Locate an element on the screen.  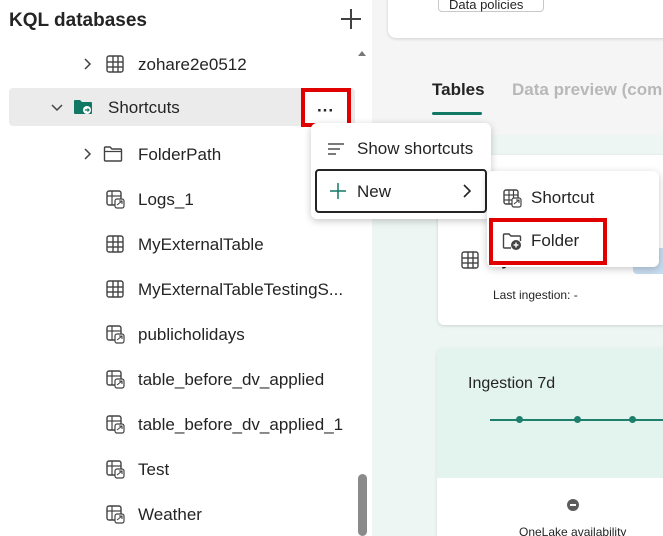
more-options-icon: ··· is located at coordinates (325, 110).